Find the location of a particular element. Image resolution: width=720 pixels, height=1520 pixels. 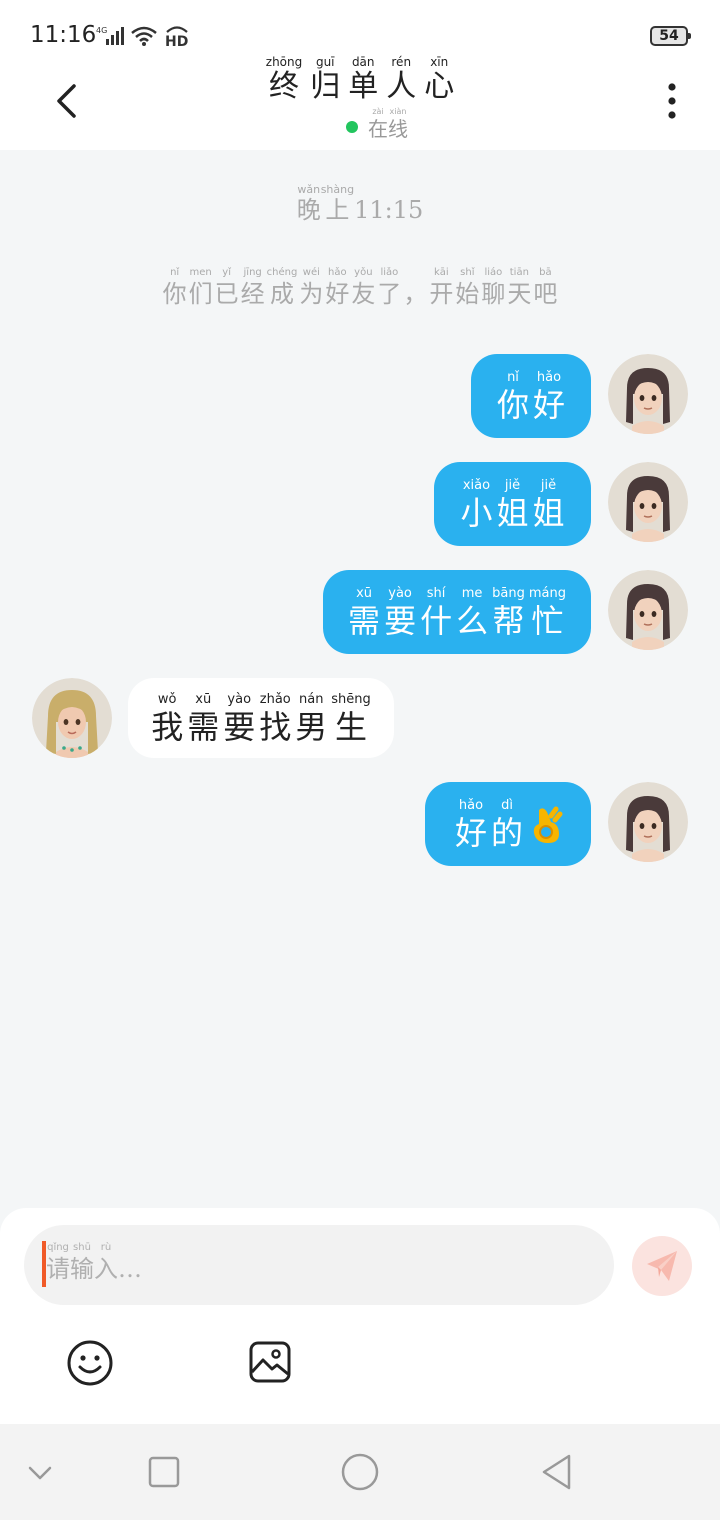

image-button is located at coordinates (270, 1362).